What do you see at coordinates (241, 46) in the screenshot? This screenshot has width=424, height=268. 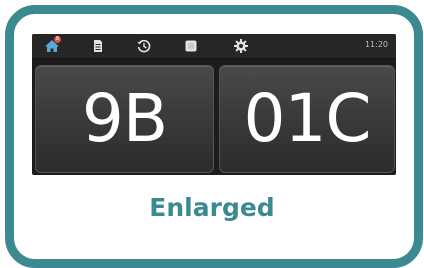 I see `gear-icon` at bounding box center [241, 46].